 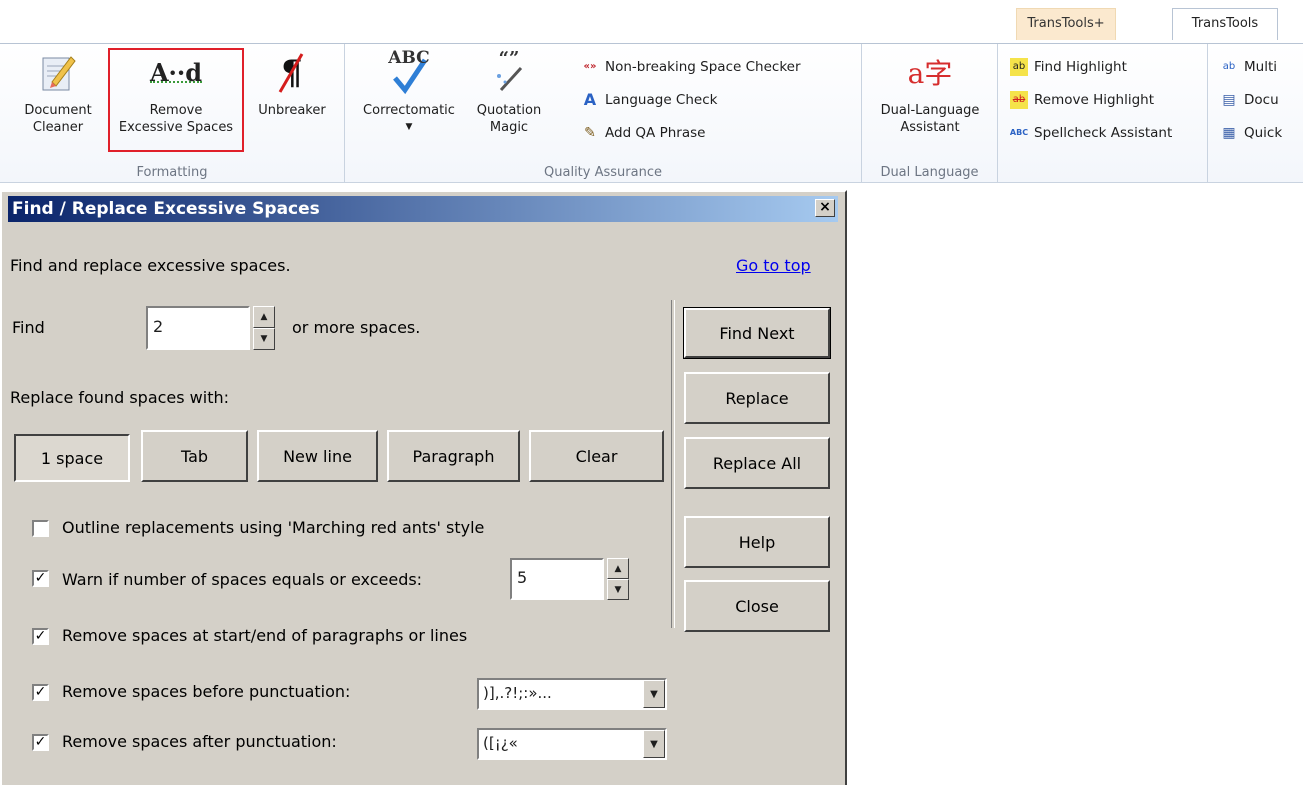 I want to click on quotation-magic-button: “” Quotation Magic, so click(x=509, y=93).